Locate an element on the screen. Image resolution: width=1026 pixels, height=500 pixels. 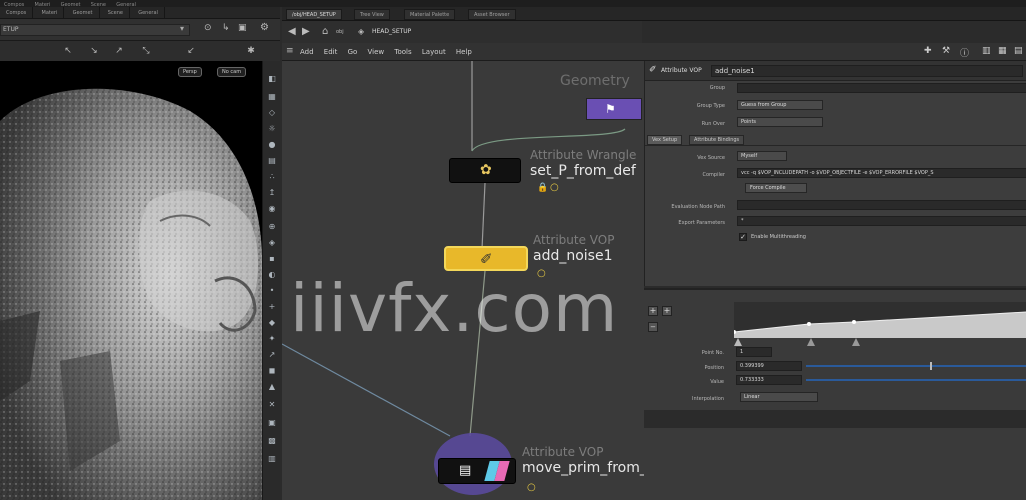
wrench-icon: ⚒ is located at coordinates (946, 51).